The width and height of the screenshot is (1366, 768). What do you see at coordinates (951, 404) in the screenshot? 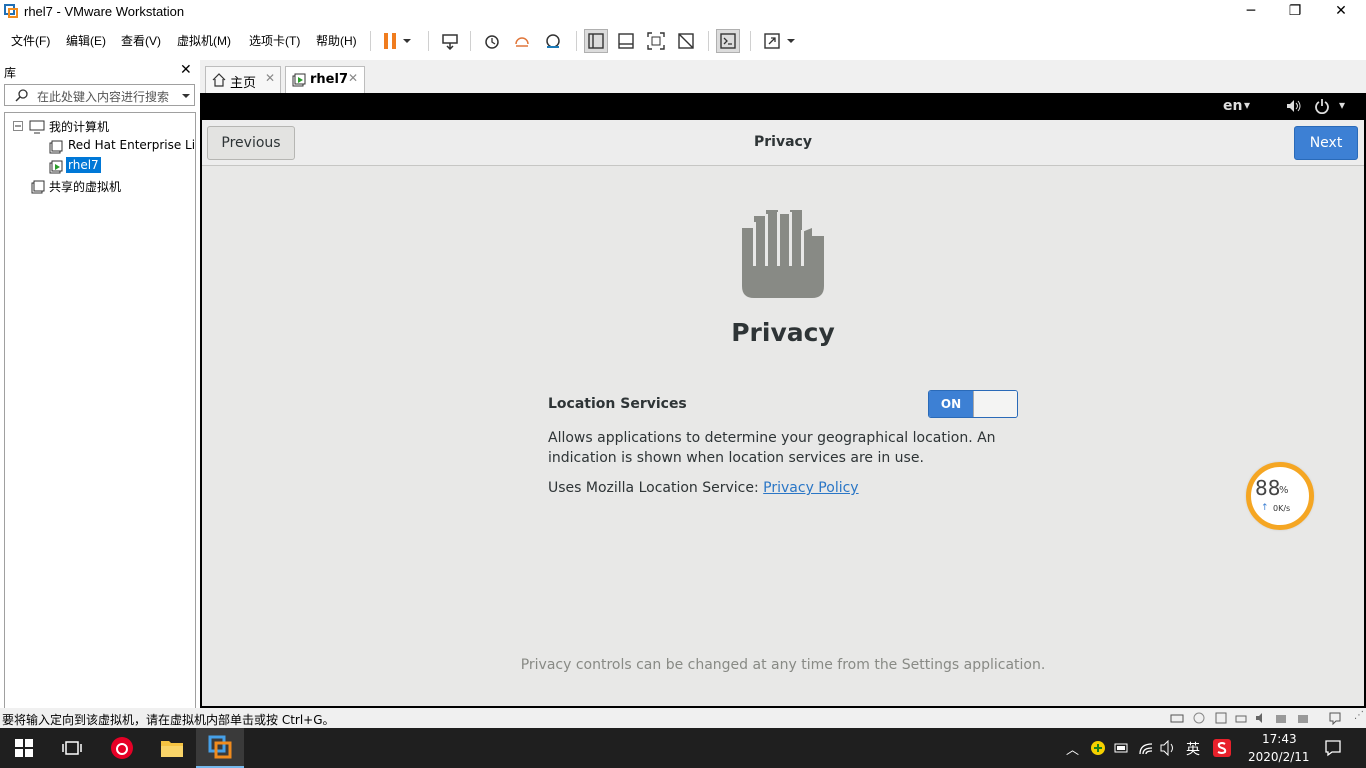
I see `switch-on-label: ON` at bounding box center [951, 404].